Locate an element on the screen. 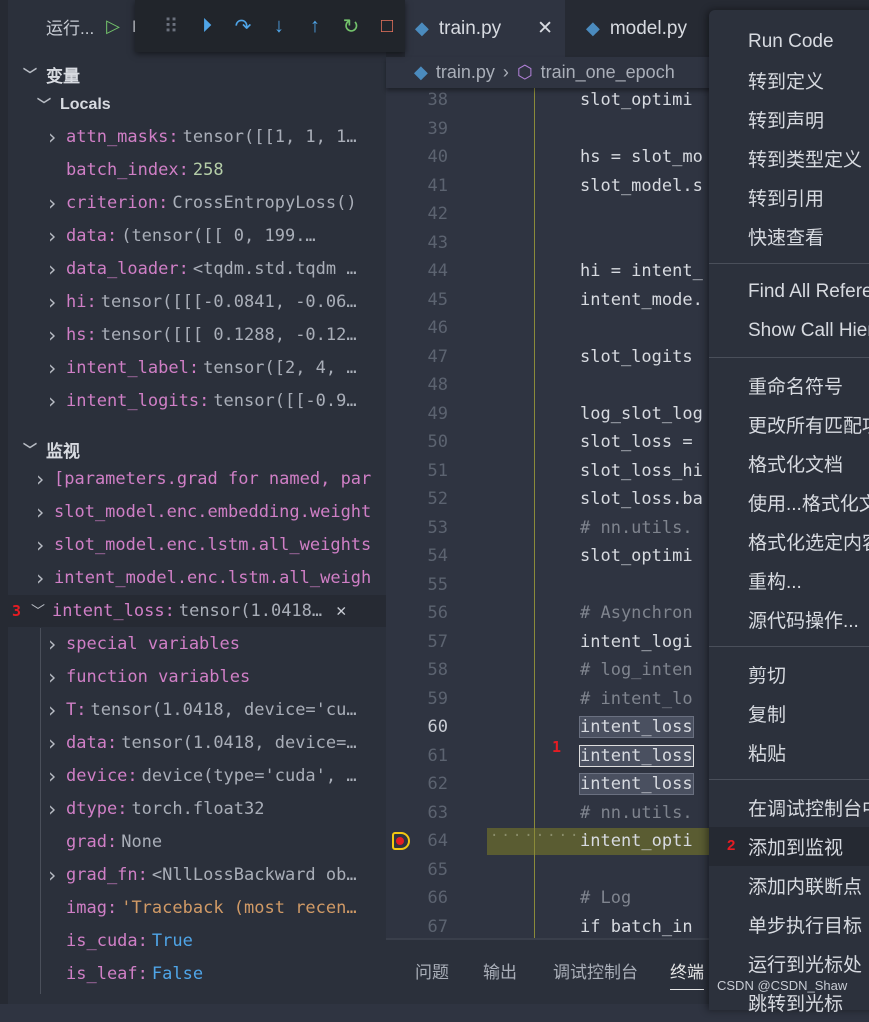  play-icon: ▷ is located at coordinates (113, 26).